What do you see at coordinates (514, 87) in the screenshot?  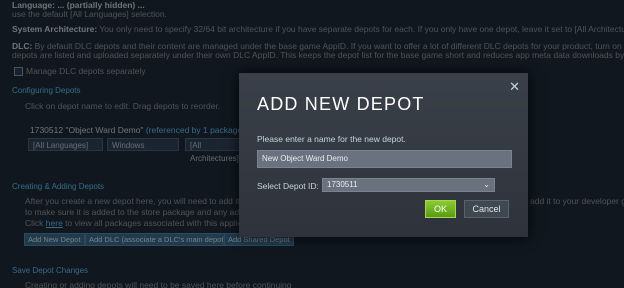 I see `close-icon: ✕` at bounding box center [514, 87].